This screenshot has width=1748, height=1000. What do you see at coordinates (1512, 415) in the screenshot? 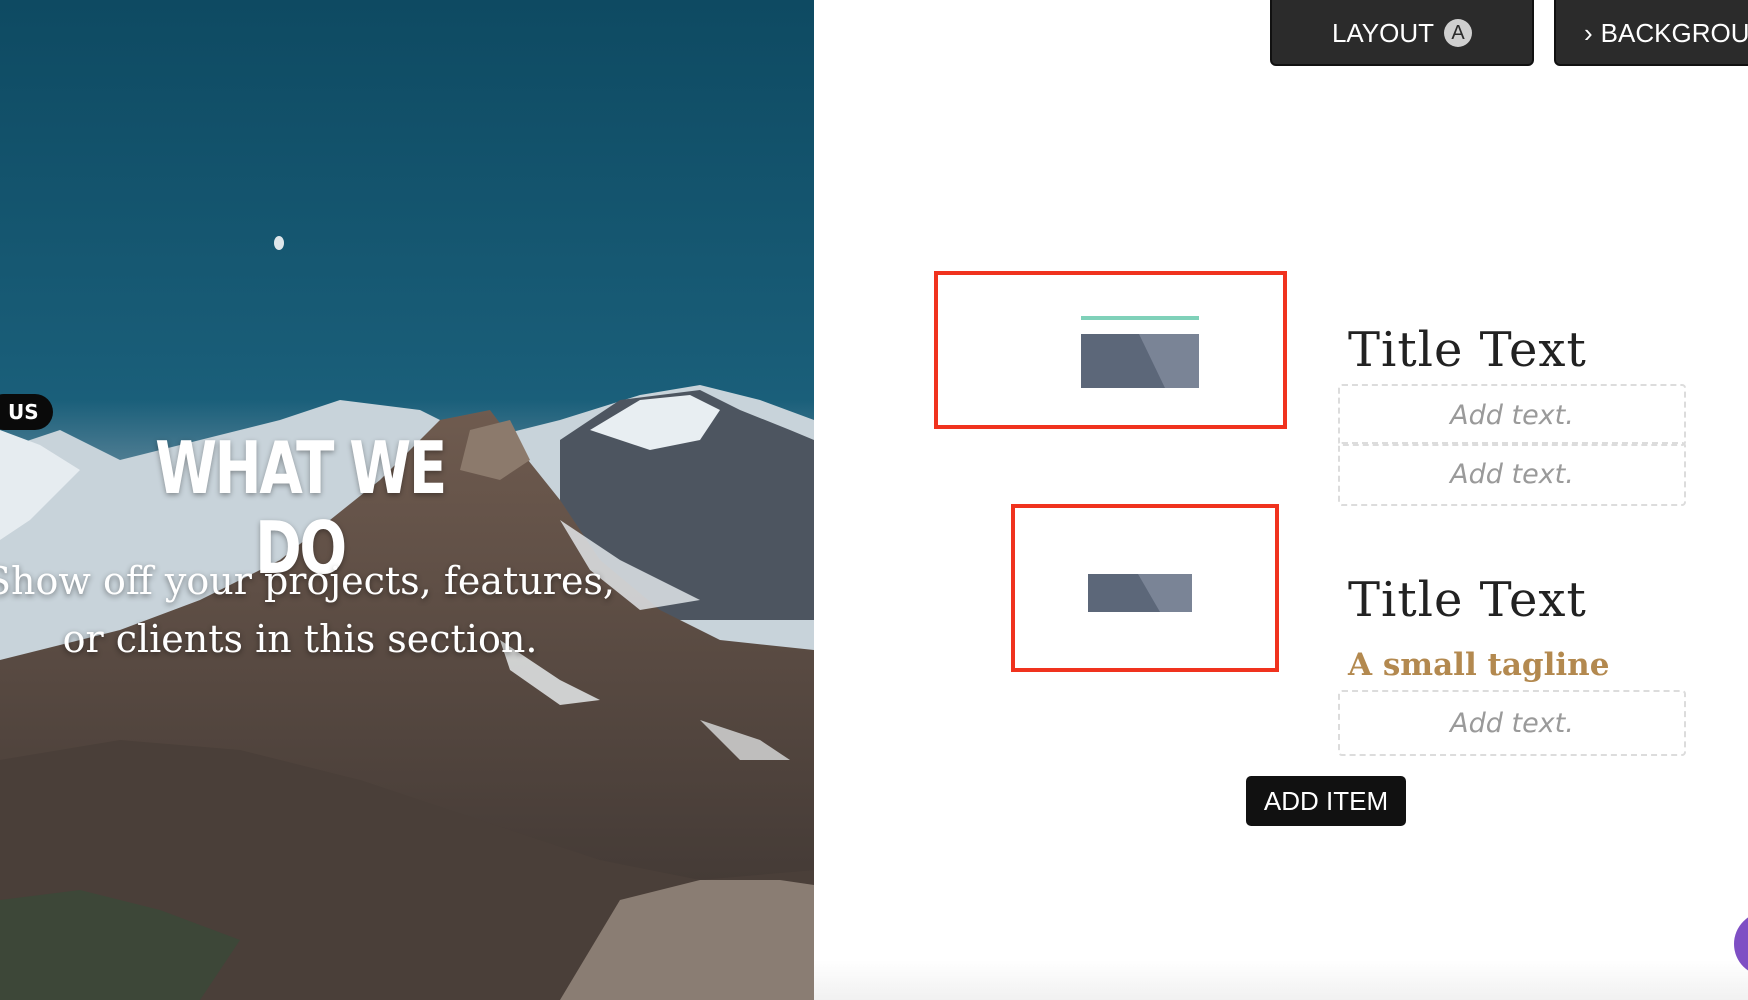
I see `item-1-text-field-1: Add text.` at bounding box center [1512, 415].